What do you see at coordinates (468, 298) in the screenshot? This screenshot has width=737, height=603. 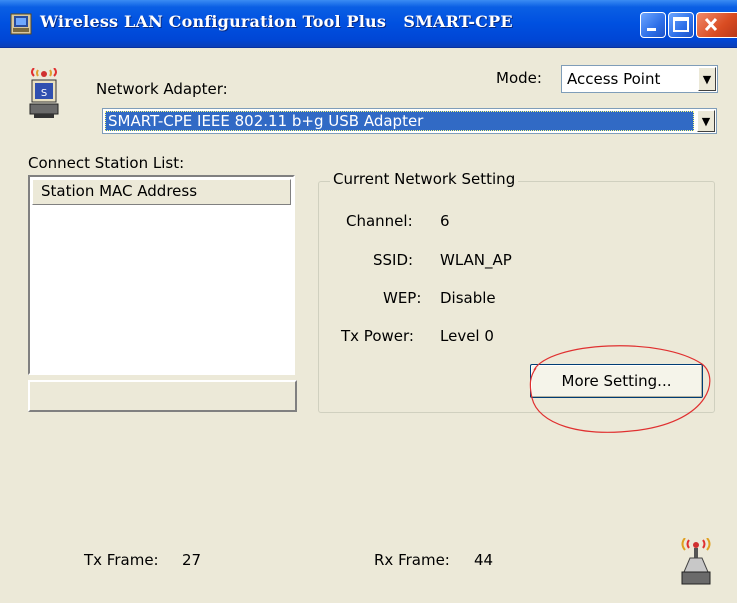 I see `wep-value: Disable` at bounding box center [468, 298].